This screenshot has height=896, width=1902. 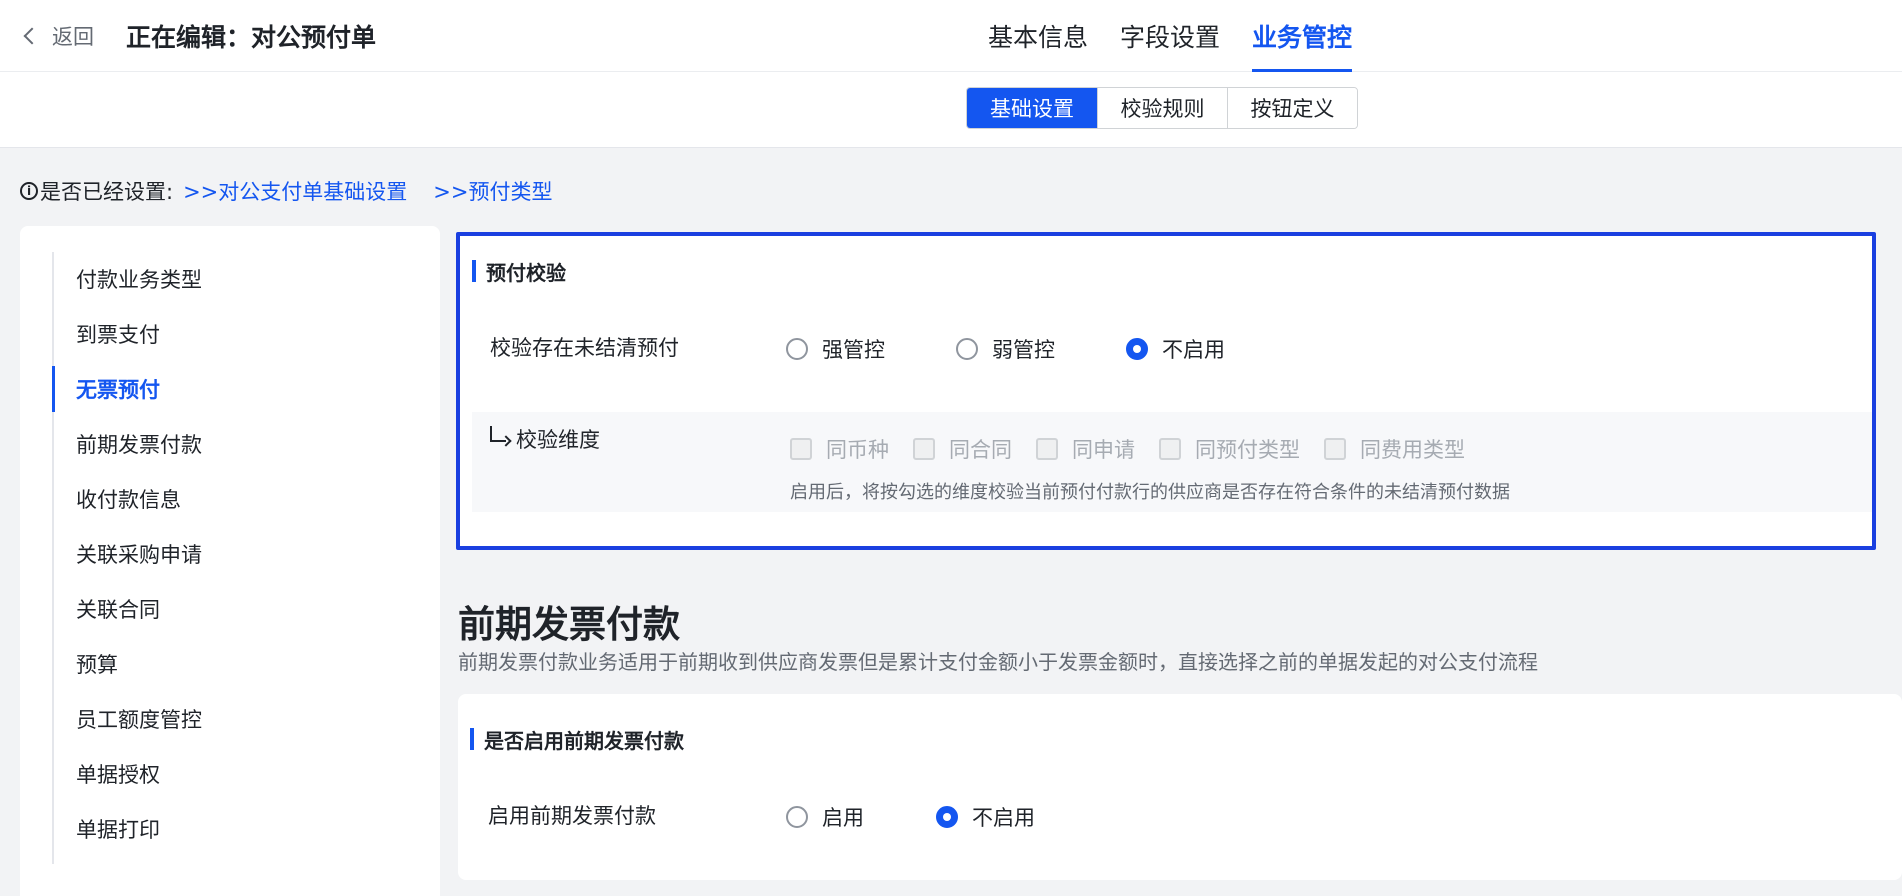 I want to click on section-title: 预付校验, so click(x=519, y=271).